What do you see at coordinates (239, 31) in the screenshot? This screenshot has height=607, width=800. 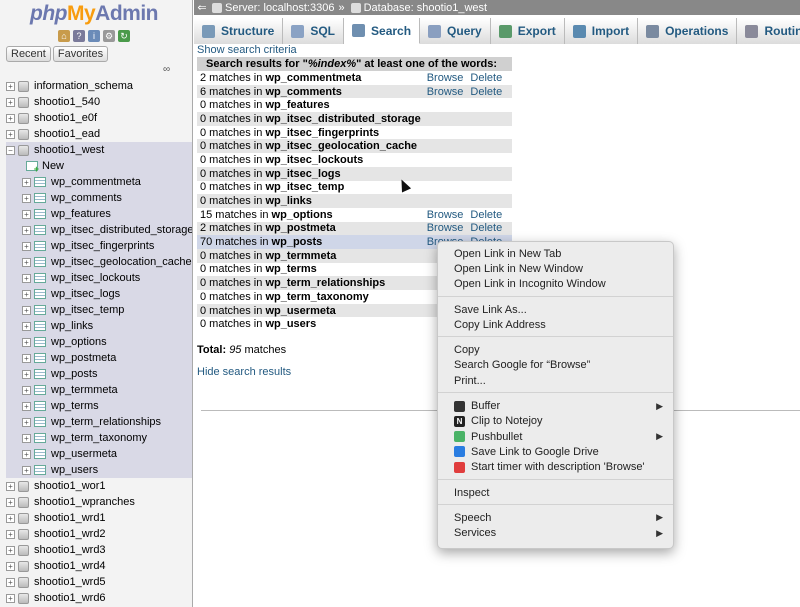 I see `tab-structure: Structure` at bounding box center [239, 31].